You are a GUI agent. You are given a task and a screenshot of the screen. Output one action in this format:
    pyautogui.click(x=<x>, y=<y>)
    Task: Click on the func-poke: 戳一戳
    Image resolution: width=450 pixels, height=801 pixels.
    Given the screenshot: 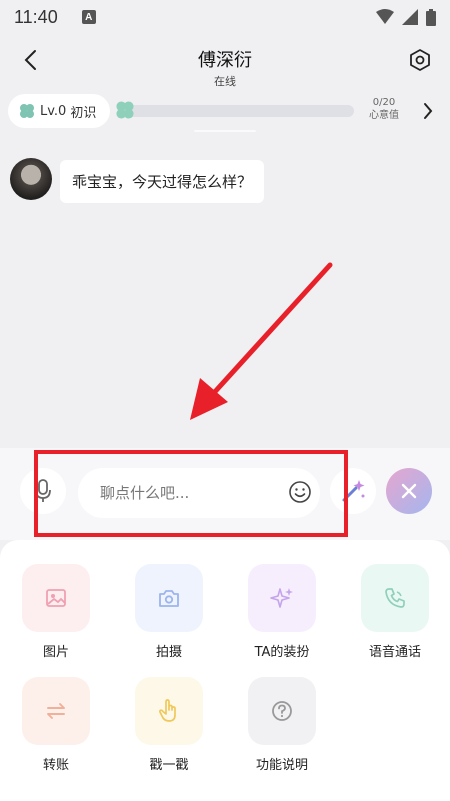 What is the action you would take?
    pyautogui.click(x=169, y=725)
    